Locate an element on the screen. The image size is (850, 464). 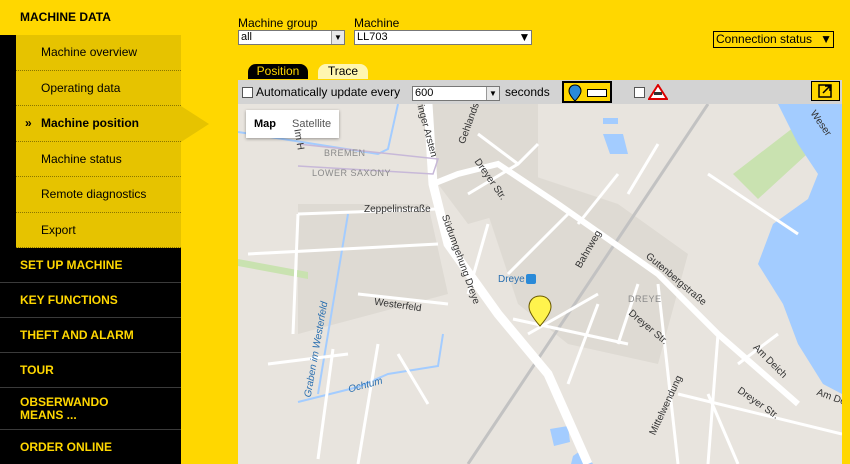
nav-section-machine-data: MACHINE DATA is located at coordinates (90, 17).